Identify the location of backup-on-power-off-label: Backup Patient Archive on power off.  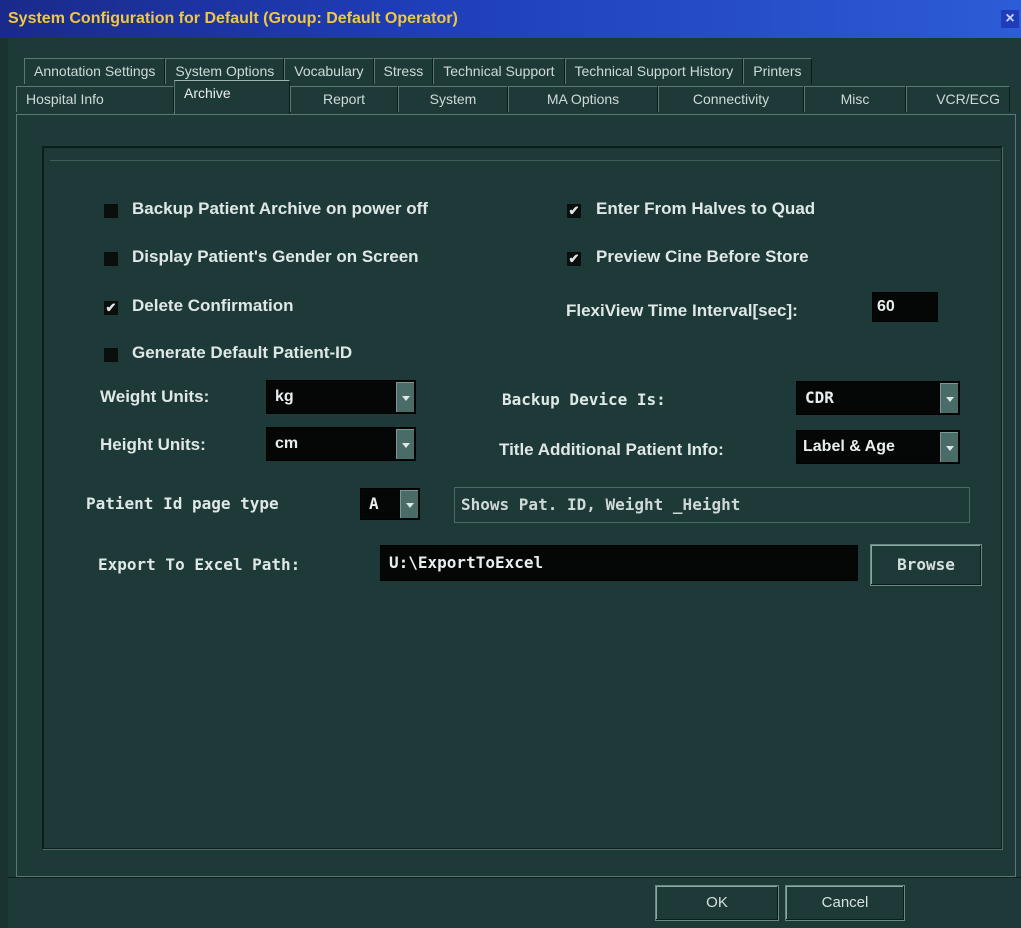
(280, 208).